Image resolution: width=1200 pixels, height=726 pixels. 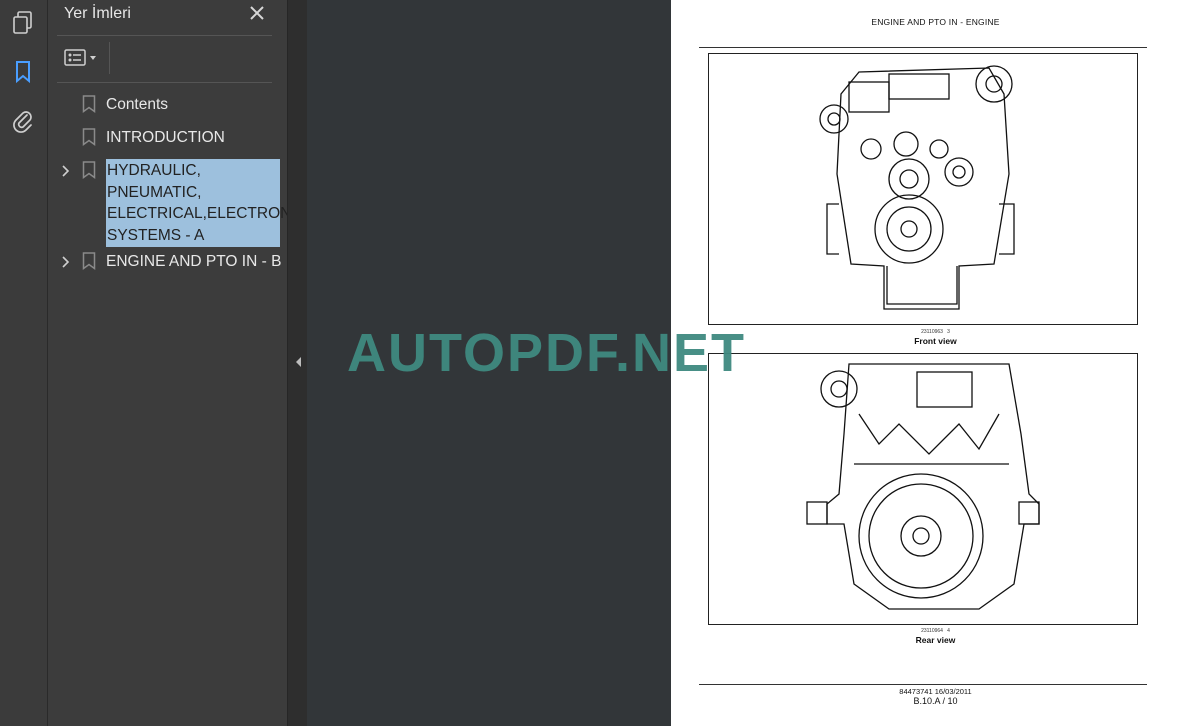 I want to click on figure-number: 4, so click(x=948, y=631).